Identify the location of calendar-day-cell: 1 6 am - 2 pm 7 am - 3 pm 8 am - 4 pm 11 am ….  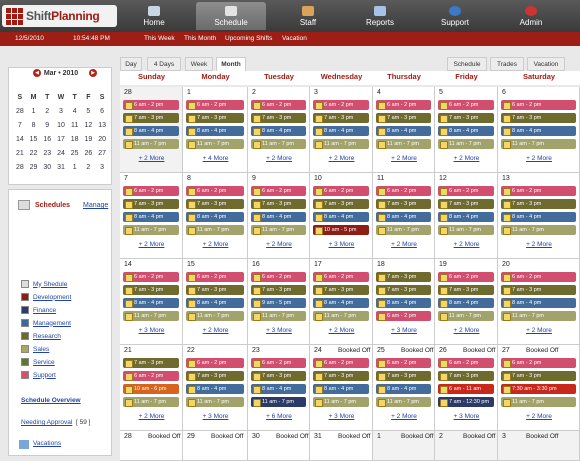
(215, 130).